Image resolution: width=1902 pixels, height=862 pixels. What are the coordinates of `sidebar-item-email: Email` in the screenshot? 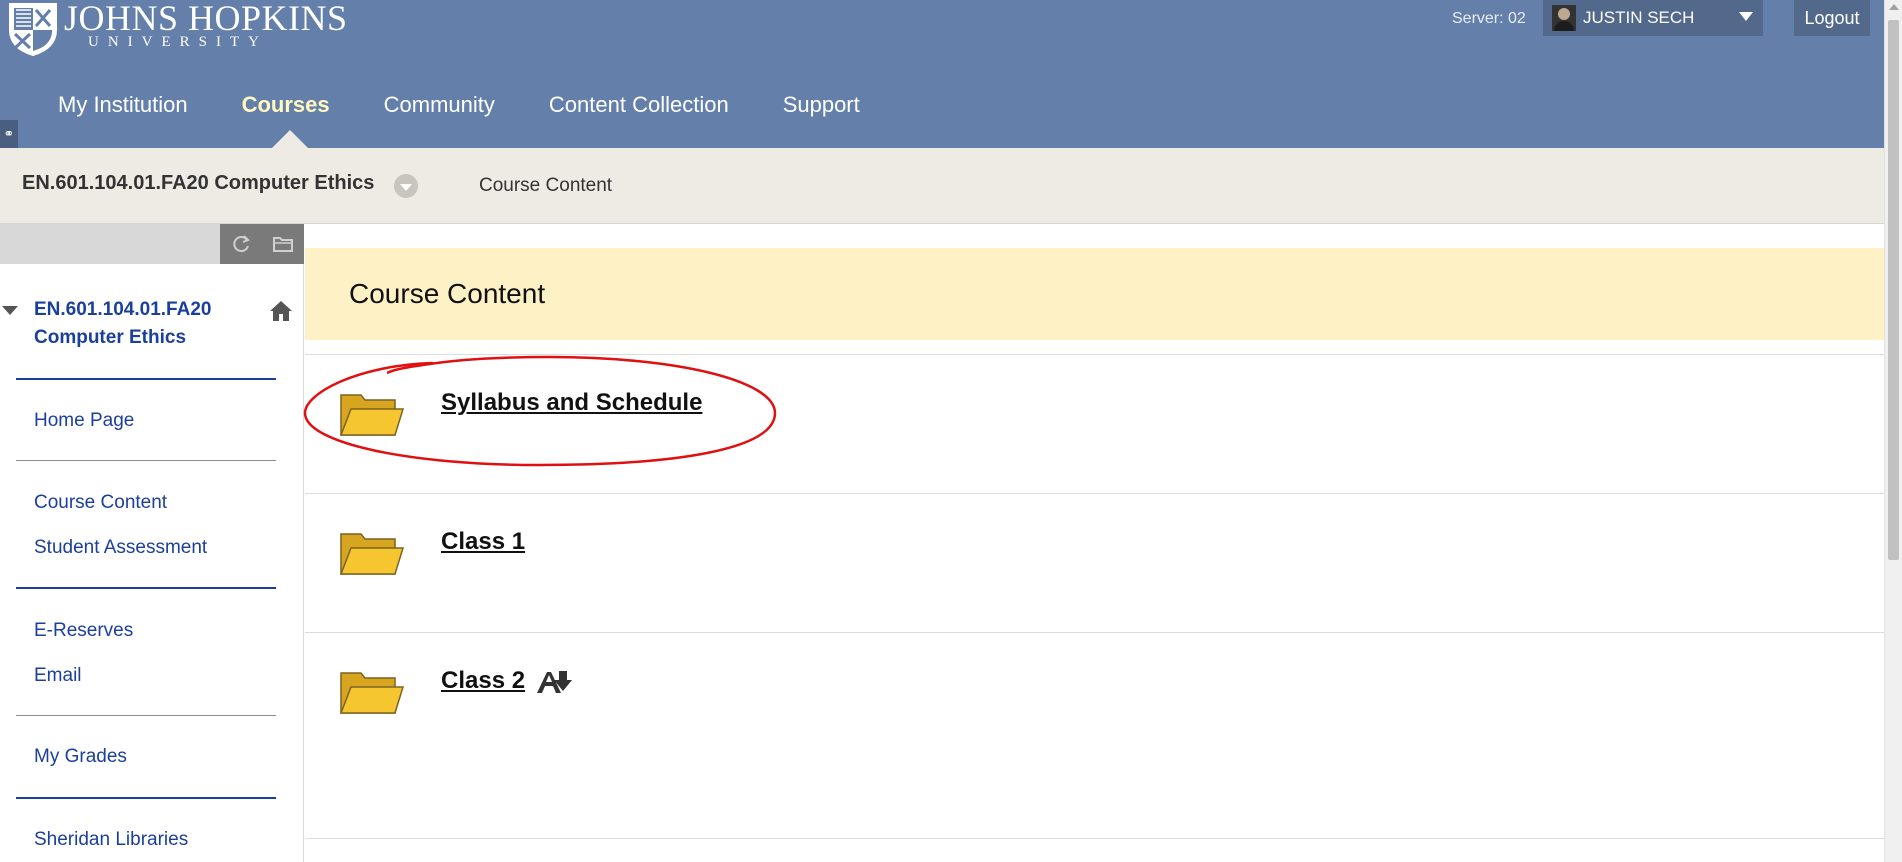 It's located at (58, 676).